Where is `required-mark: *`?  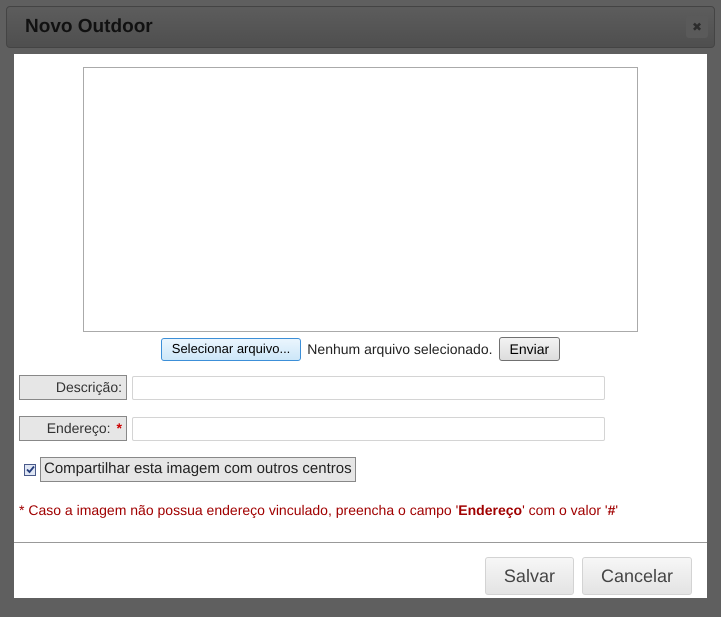 required-mark: * is located at coordinates (119, 428).